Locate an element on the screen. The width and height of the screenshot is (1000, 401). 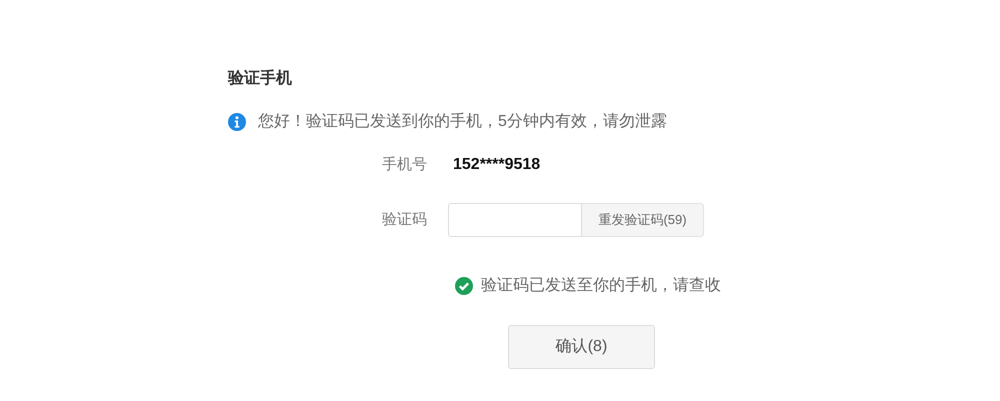
confirm-button: 确认(8) is located at coordinates (581, 347).